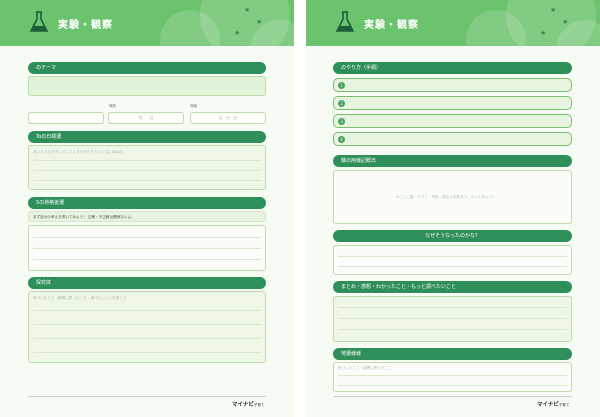 Image resolution: width=600 pixels, height=417 pixels. What do you see at coordinates (452, 121) in the screenshot?
I see `step-field: 3` at bounding box center [452, 121].